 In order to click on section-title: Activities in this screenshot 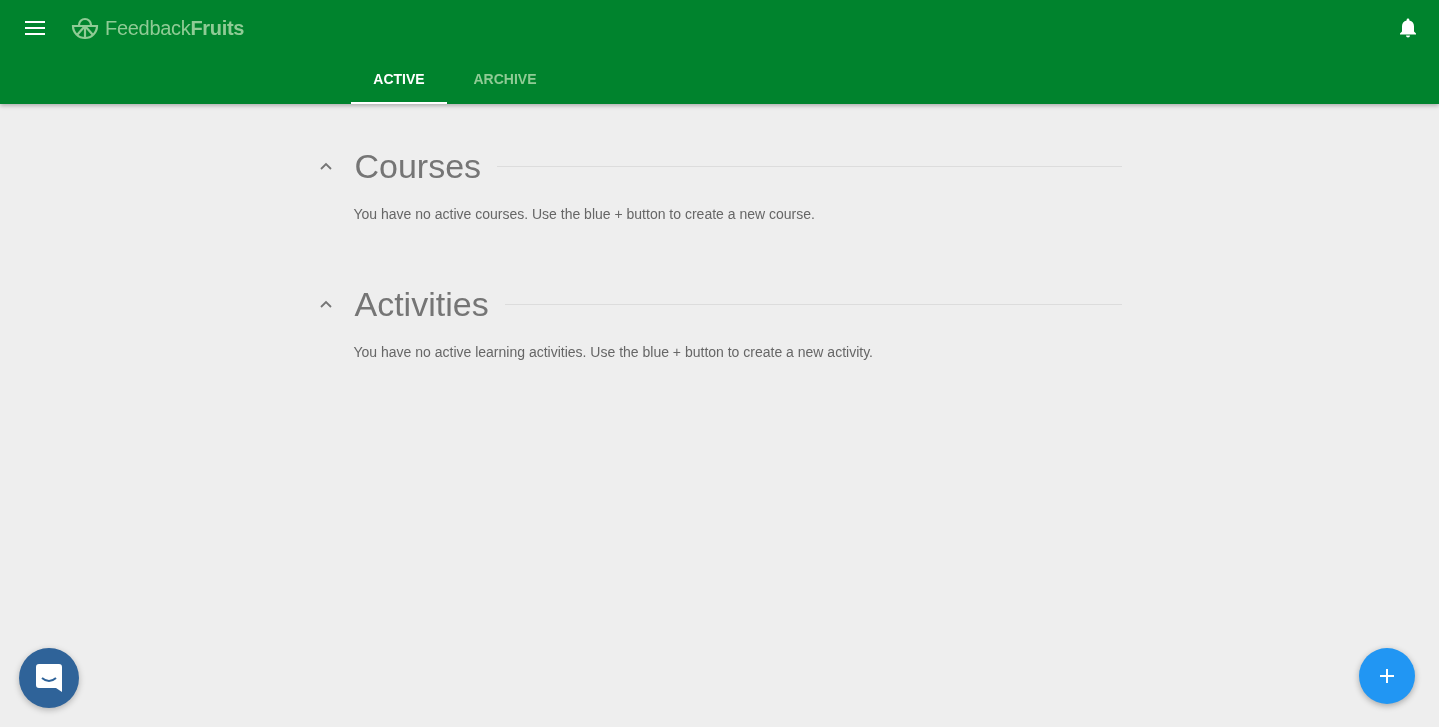, I will do `click(421, 304)`.